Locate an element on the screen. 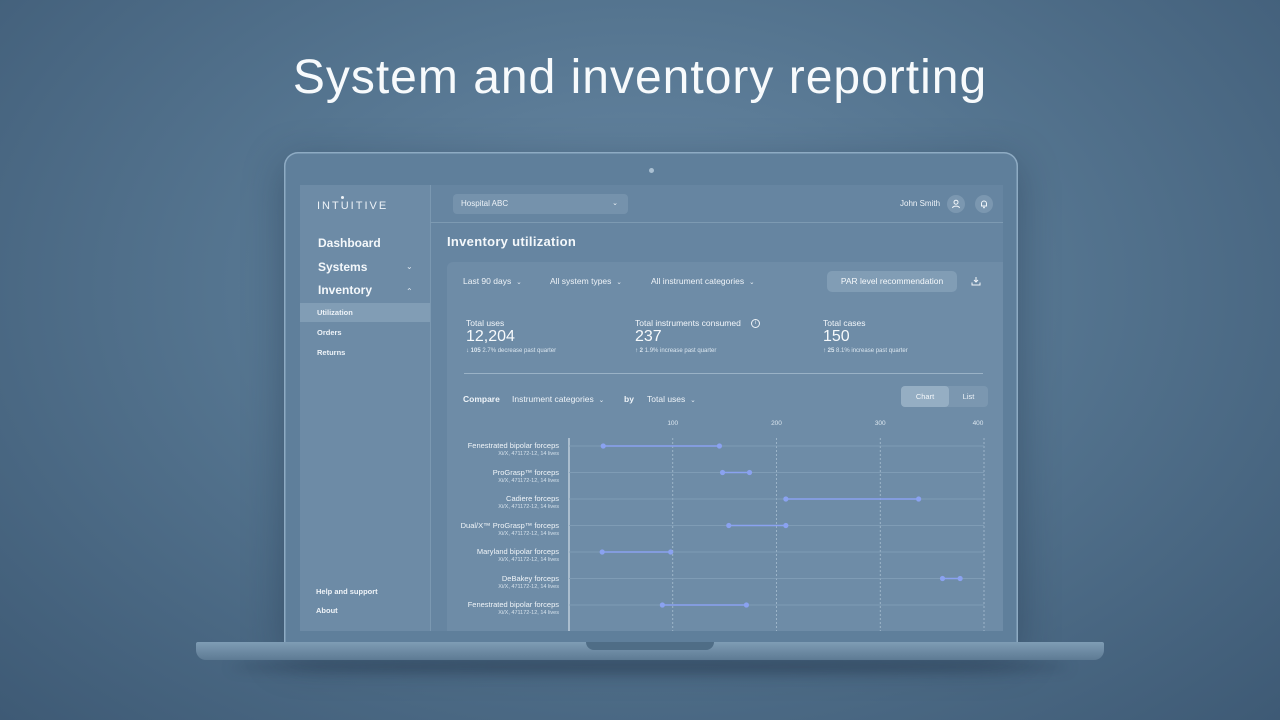 The image size is (1280, 720). hospital-select-value: Hospital ABC is located at coordinates (485, 203).